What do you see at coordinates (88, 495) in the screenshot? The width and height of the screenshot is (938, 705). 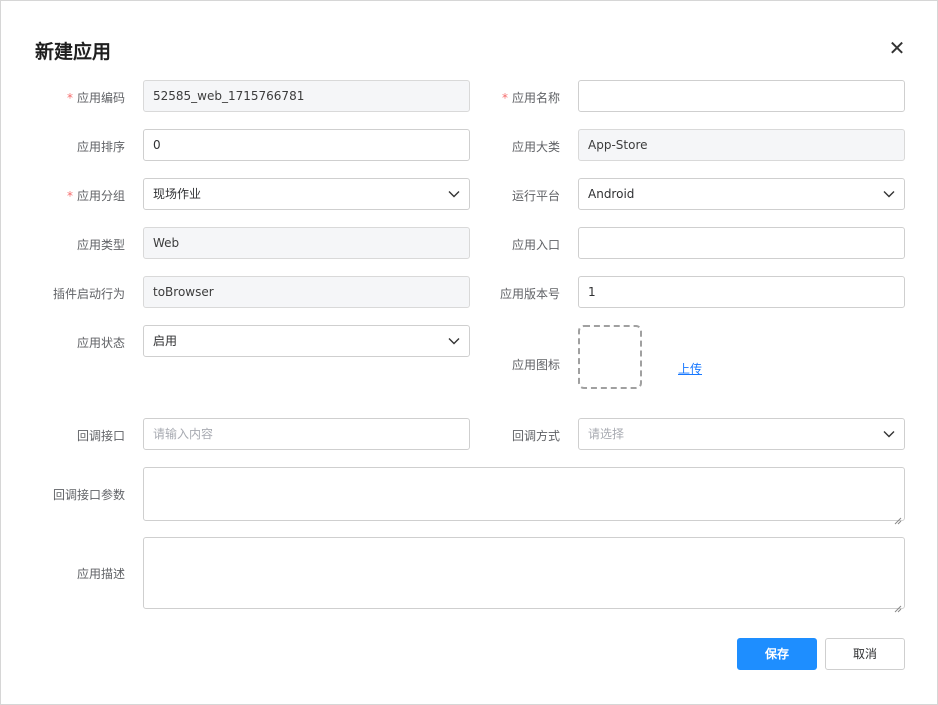 I see `callback-params-label: 回调接口参数` at bounding box center [88, 495].